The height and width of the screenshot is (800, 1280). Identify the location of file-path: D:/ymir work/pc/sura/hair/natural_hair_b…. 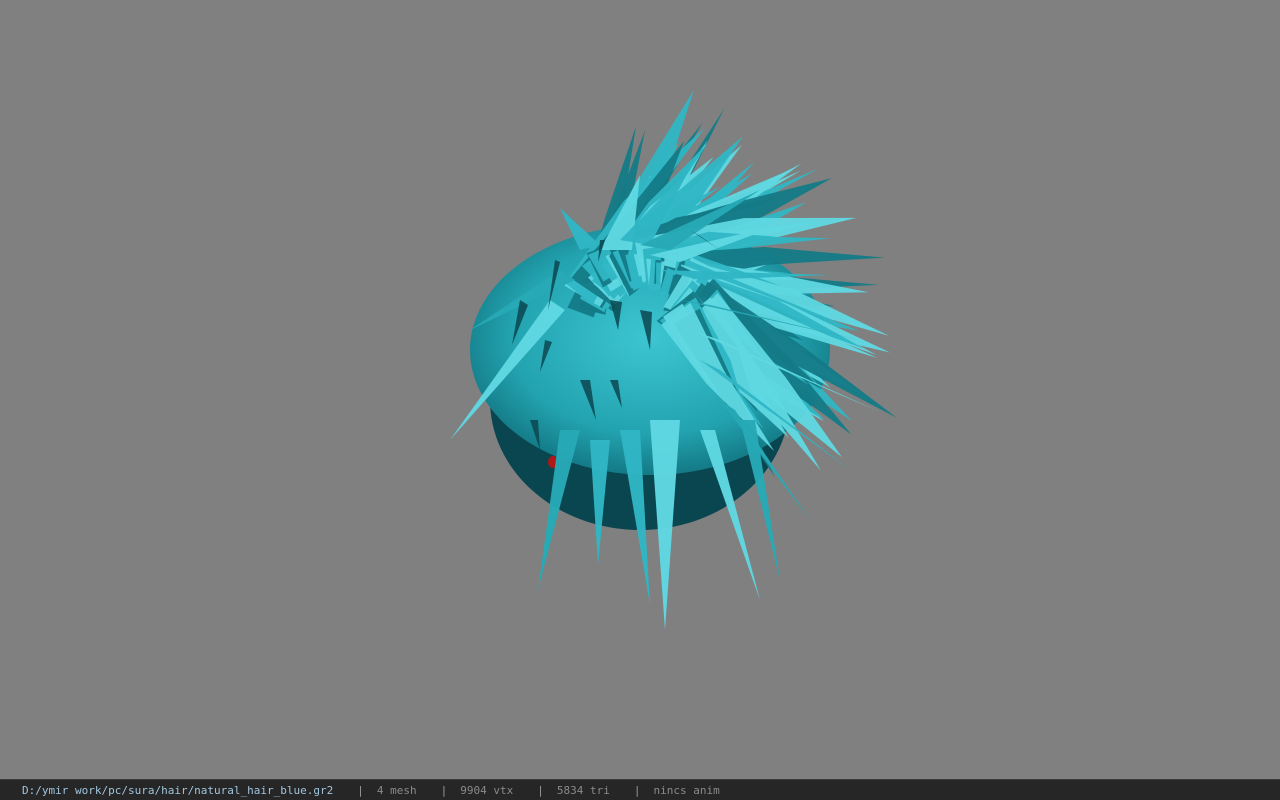
(178, 790).